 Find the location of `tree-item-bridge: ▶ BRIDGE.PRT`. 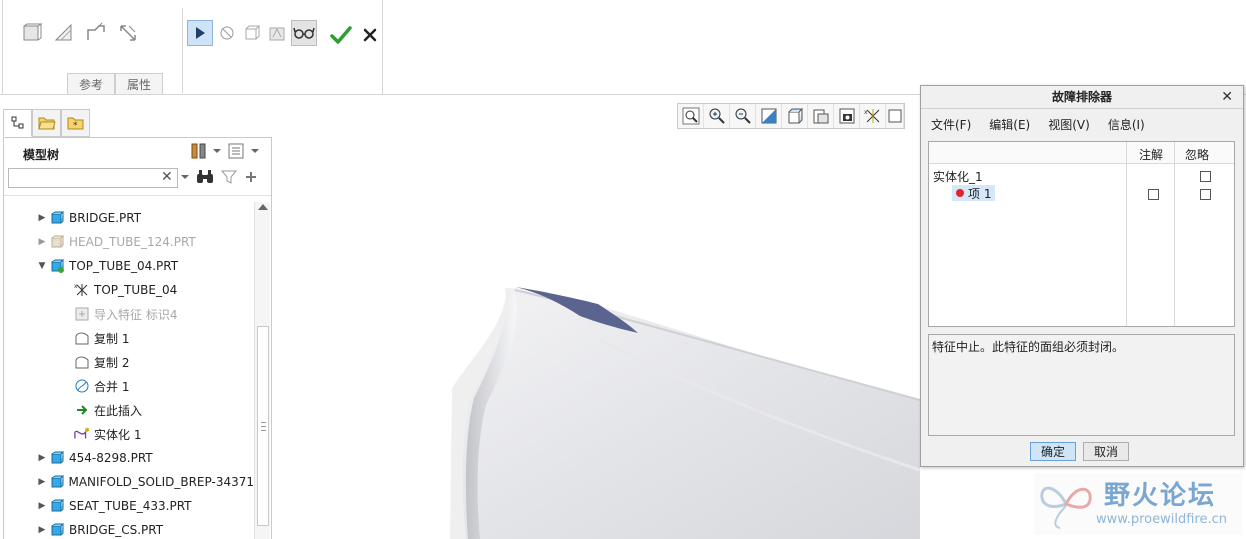

tree-item-bridge: ▶ BRIDGE.PRT is located at coordinates (129, 218).